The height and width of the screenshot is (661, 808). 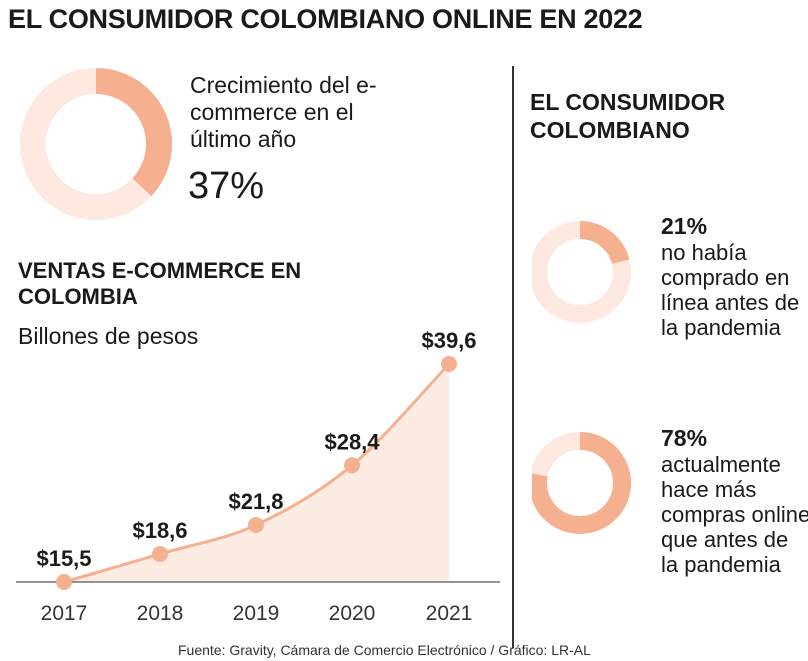 I want to click on page-title: EL CONSUMIDOR COLOMBIANO ONLINE EN 2022, so click(x=325, y=19).